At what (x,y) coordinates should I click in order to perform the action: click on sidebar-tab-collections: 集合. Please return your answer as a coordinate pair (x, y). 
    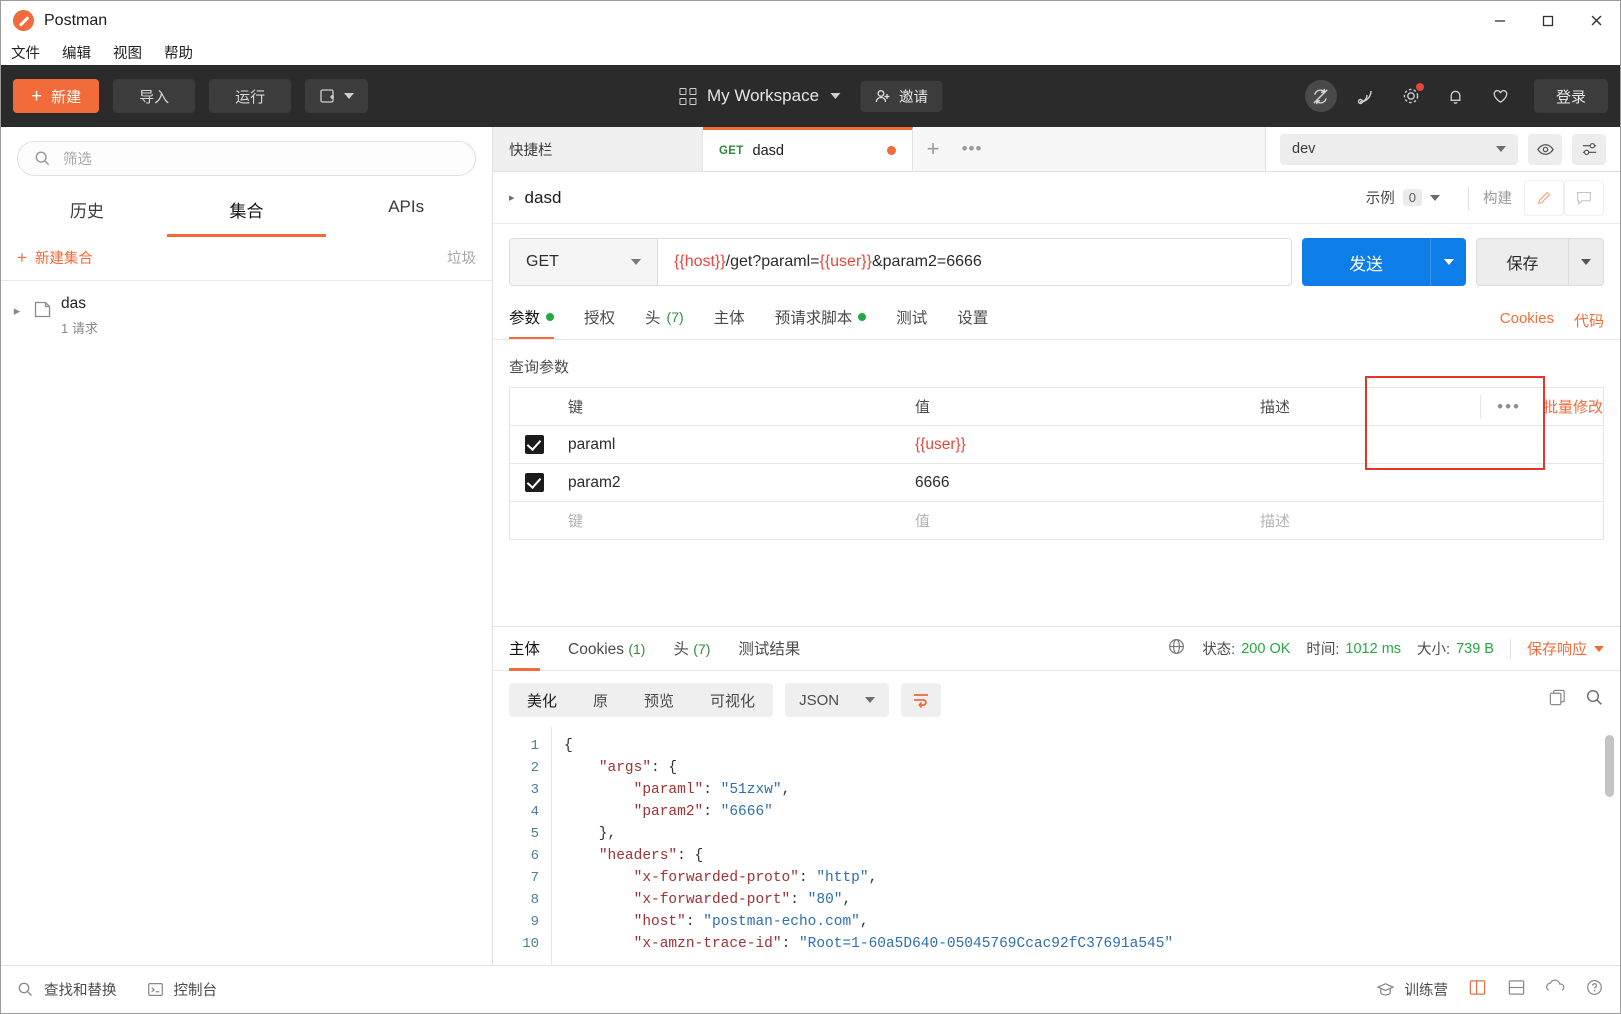
    Looking at the image, I should click on (246, 210).